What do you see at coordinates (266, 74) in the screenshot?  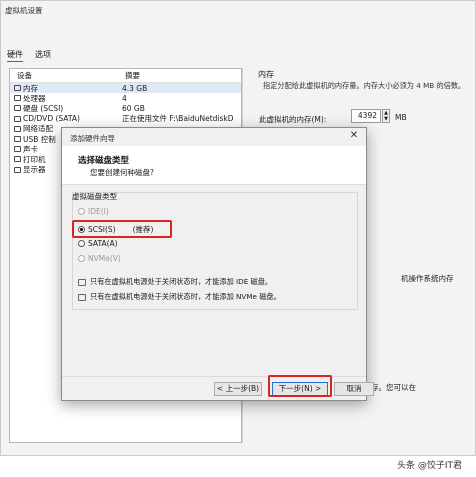 I see `memory-section-title: 内存` at bounding box center [266, 74].